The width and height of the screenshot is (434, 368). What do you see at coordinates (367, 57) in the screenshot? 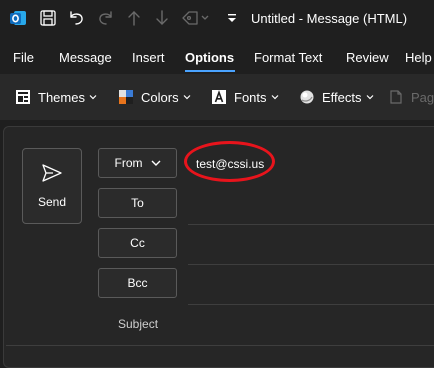
I see `tab-review: Review` at bounding box center [367, 57].